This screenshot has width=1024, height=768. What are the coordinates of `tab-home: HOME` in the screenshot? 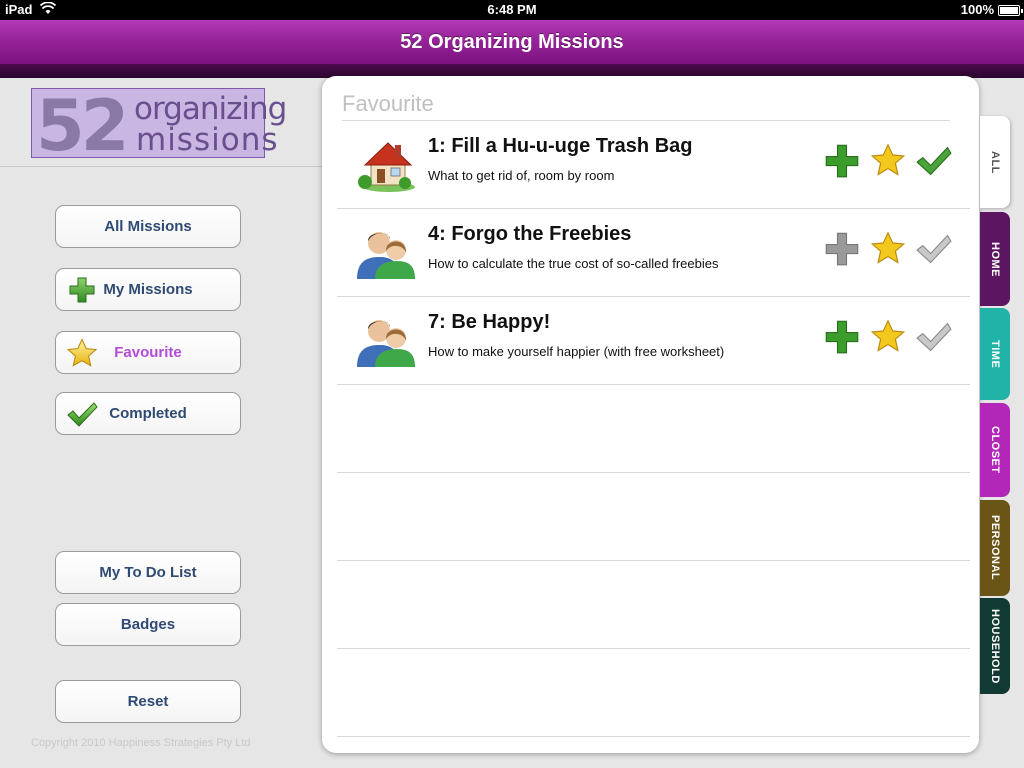 It's located at (995, 259).